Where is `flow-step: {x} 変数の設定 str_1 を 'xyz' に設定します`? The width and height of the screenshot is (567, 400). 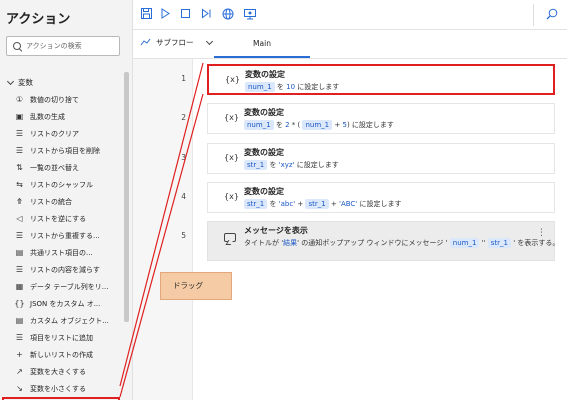 flow-step: {x} 変数の設定 str_1 を 'xyz' に設定します is located at coordinates (381, 158).